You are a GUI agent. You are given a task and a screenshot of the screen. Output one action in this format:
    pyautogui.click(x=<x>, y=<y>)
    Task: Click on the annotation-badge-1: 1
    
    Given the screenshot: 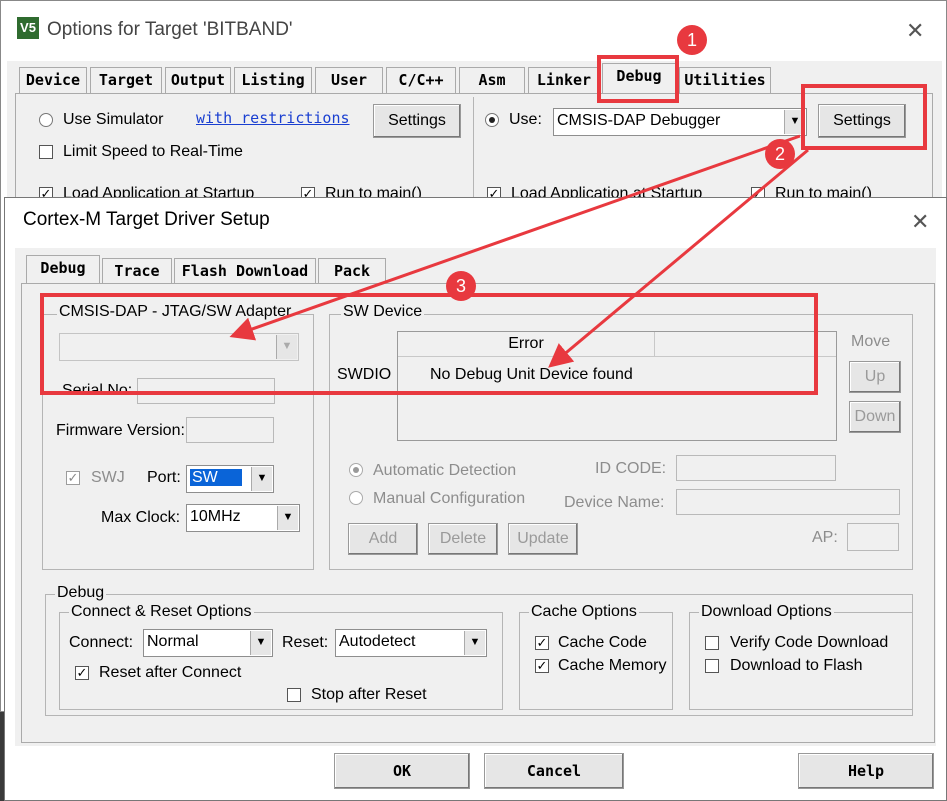 What is the action you would take?
    pyautogui.click(x=692, y=40)
    